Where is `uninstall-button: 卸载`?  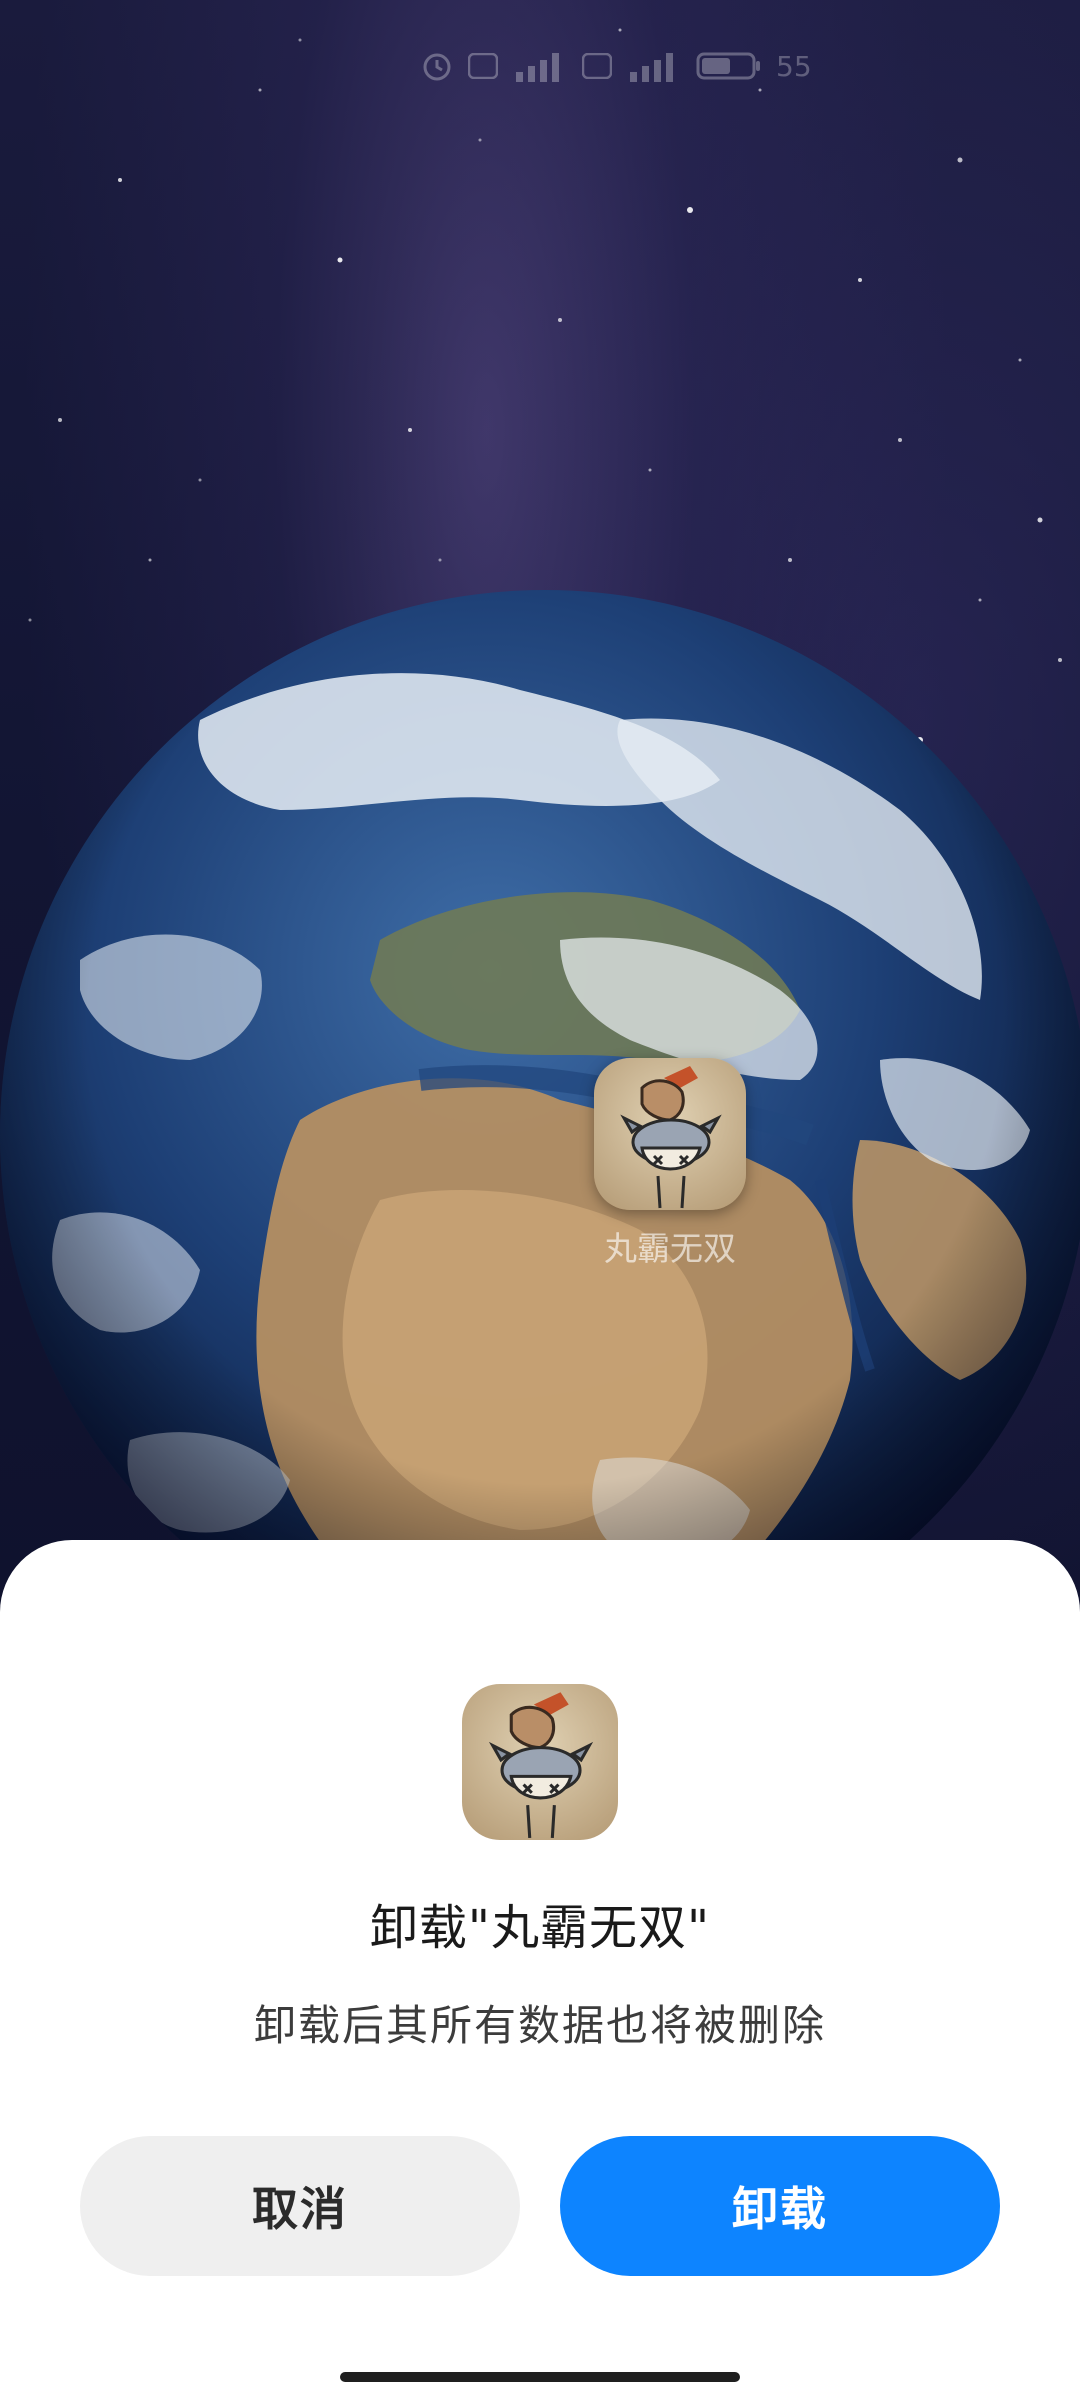
uninstall-button: 卸载 is located at coordinates (780, 2206).